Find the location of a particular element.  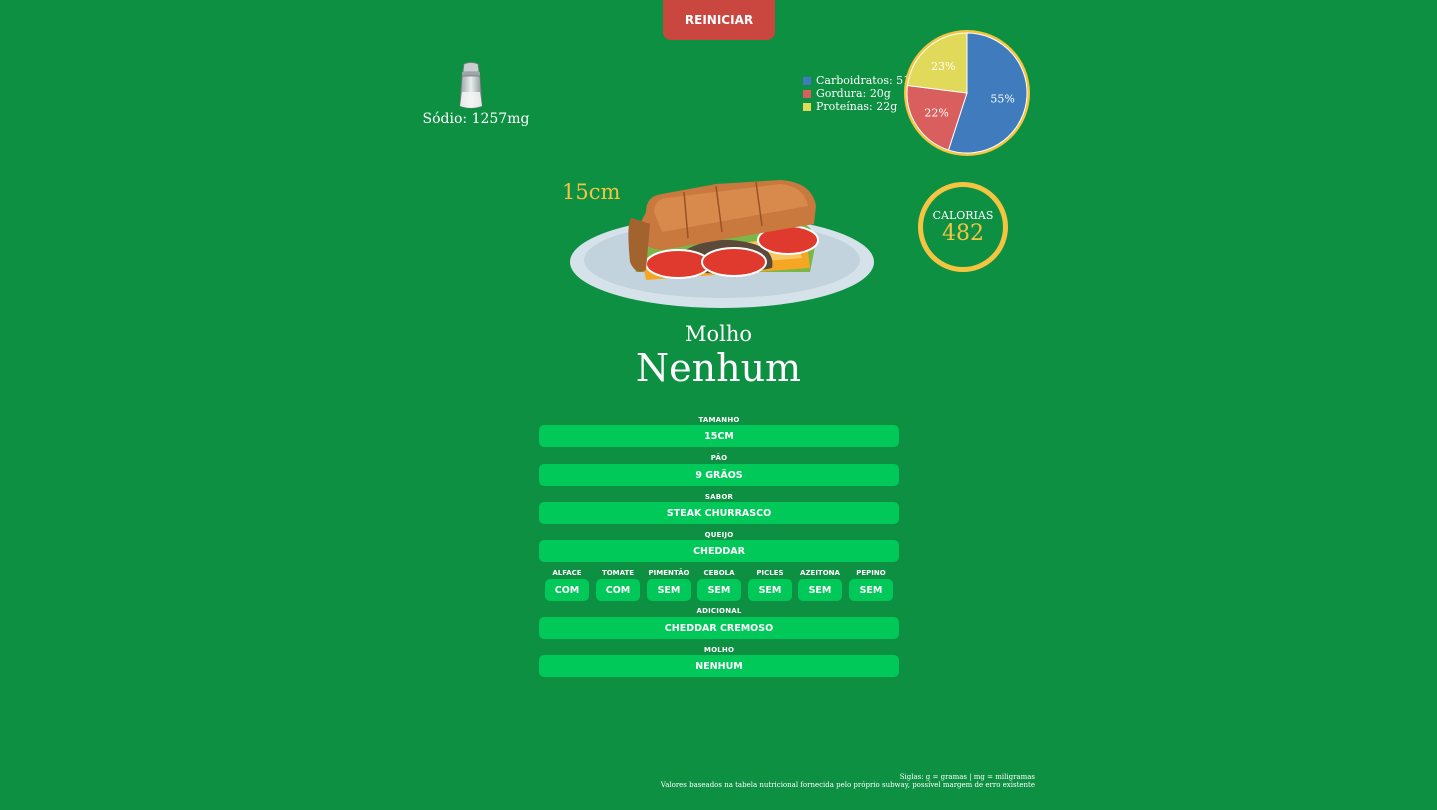

veg-olive: AZEITONA SEM is located at coordinates (820, 585).